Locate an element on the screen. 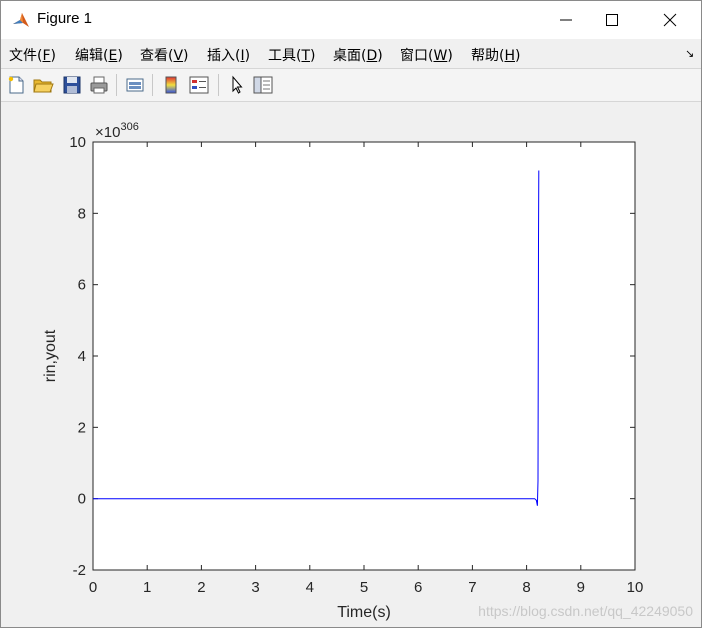 This screenshot has width=702, height=628. menu-edit: 编辑(E) is located at coordinates (99, 55).